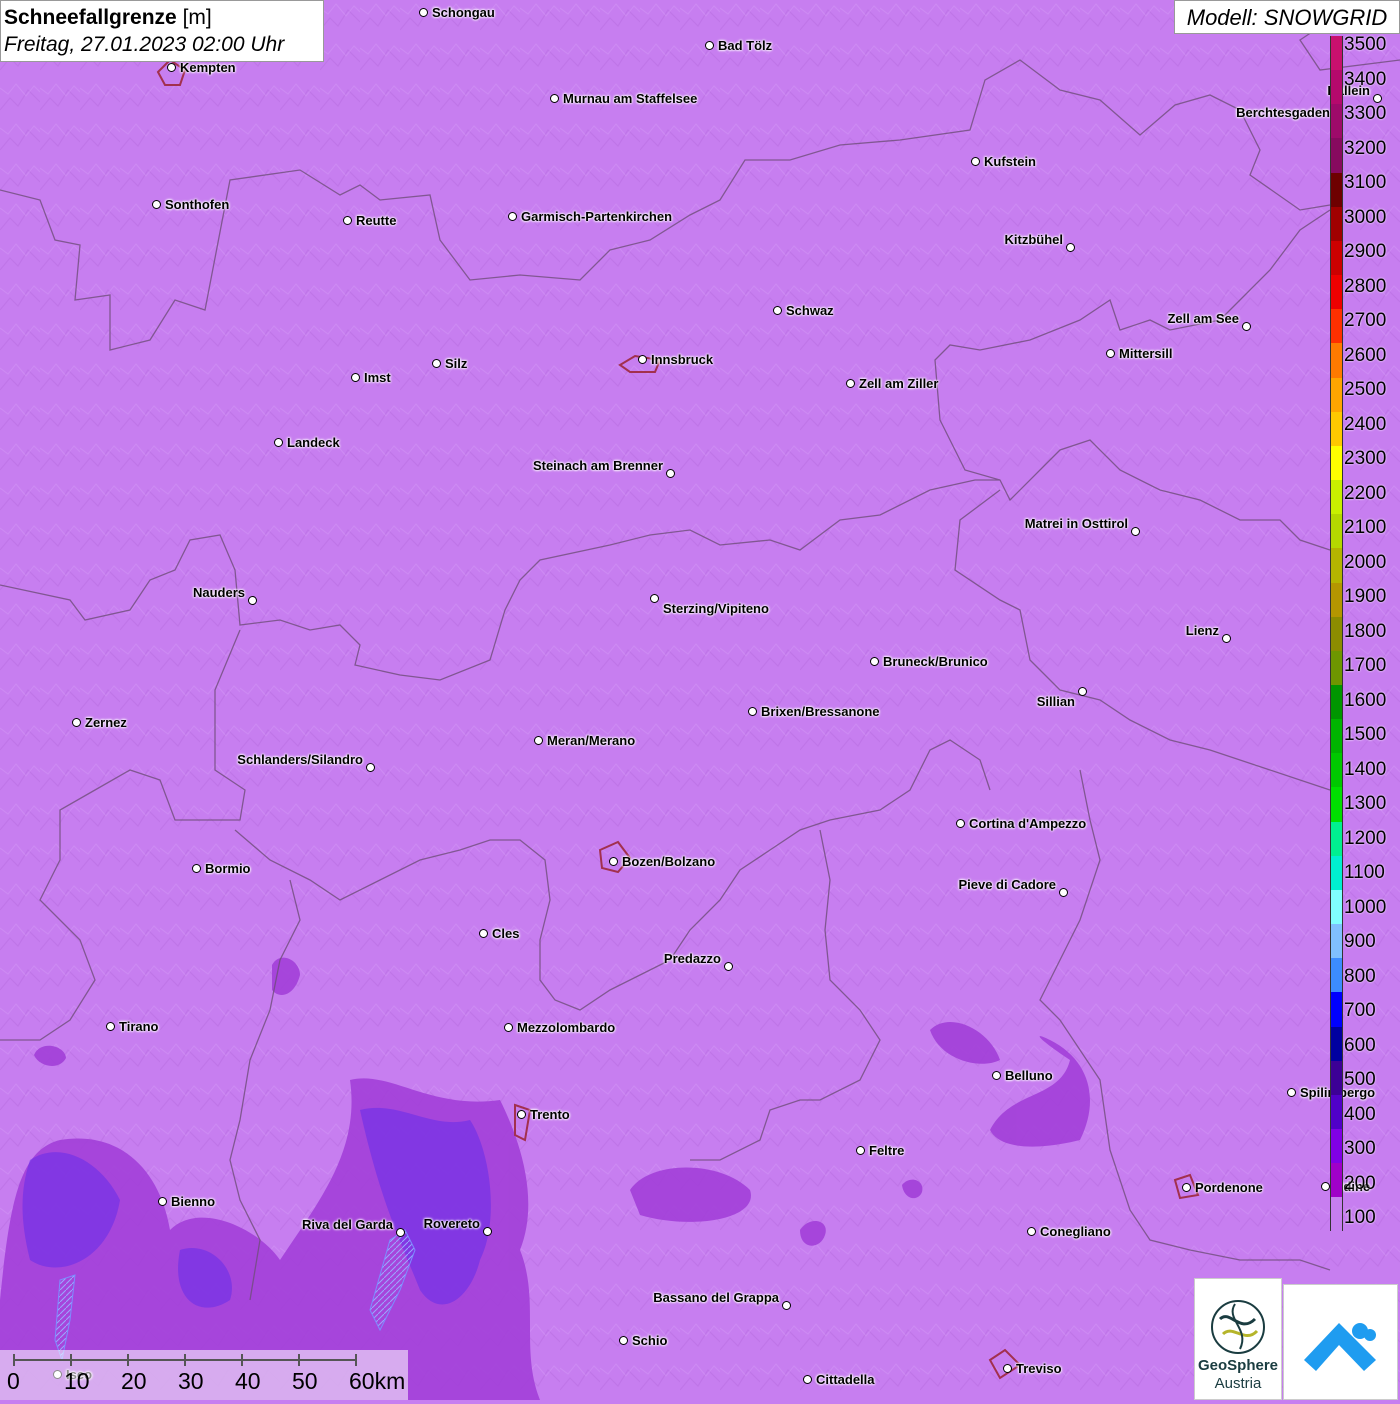 This screenshot has height=1404, width=1400. What do you see at coordinates (820, 711) in the screenshot?
I see `city-label: Brixen/Bressanone` at bounding box center [820, 711].